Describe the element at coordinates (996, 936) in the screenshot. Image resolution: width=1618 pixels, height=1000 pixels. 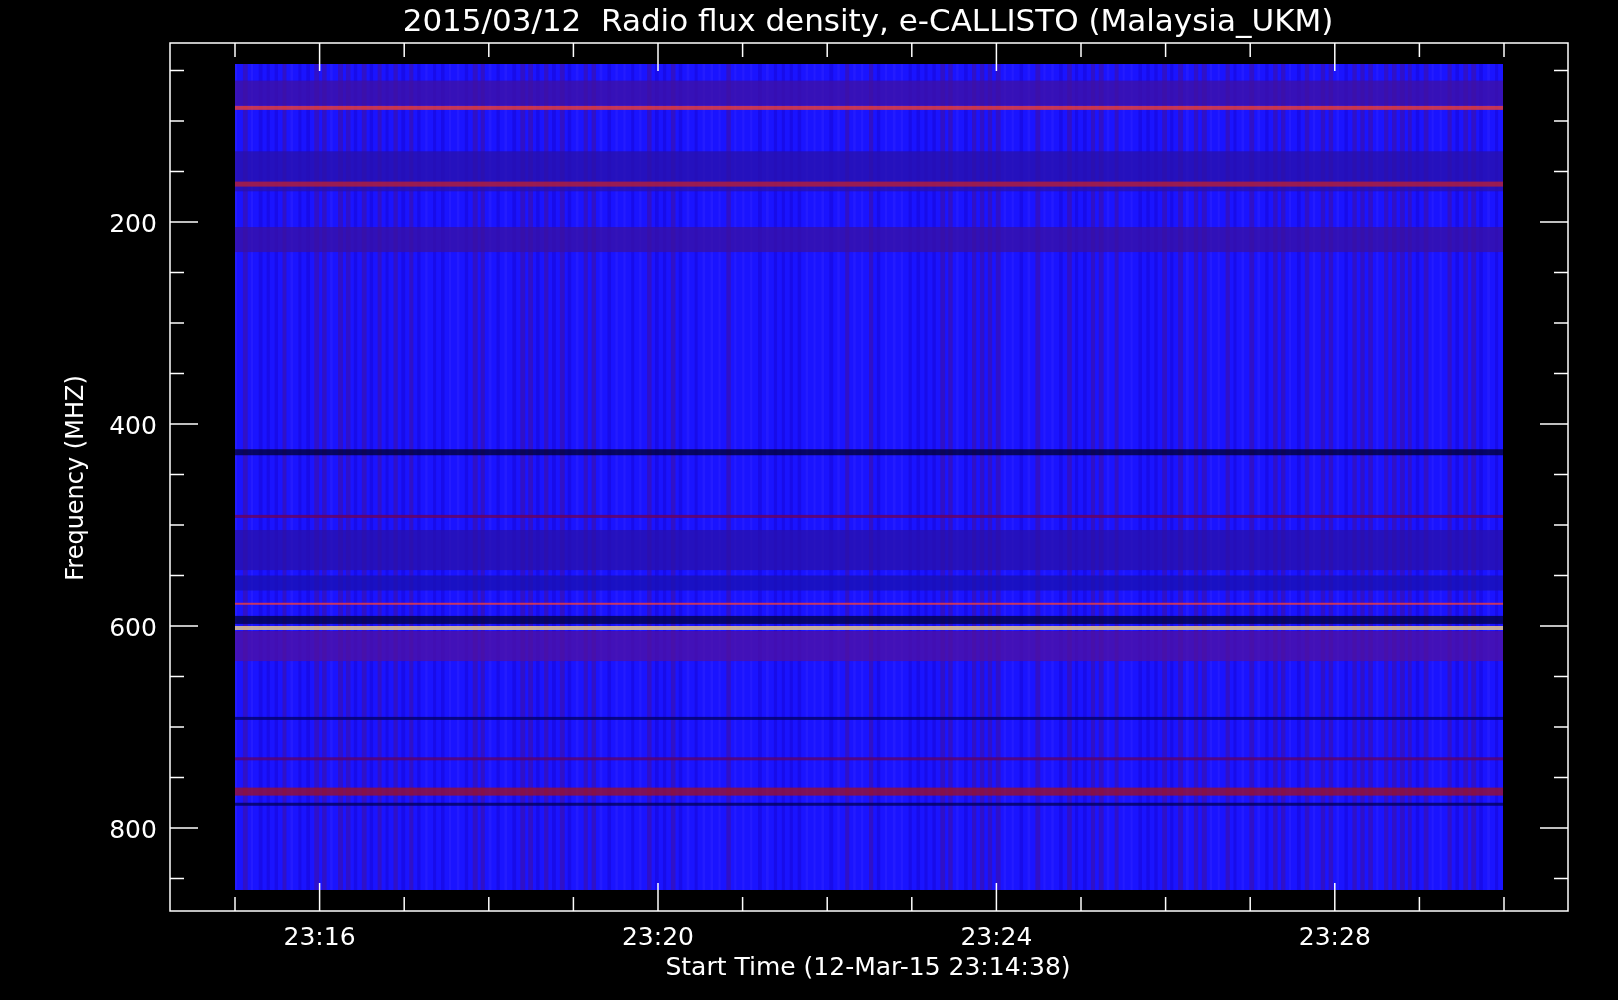
I see `x-tick-label: 23:24` at that location.